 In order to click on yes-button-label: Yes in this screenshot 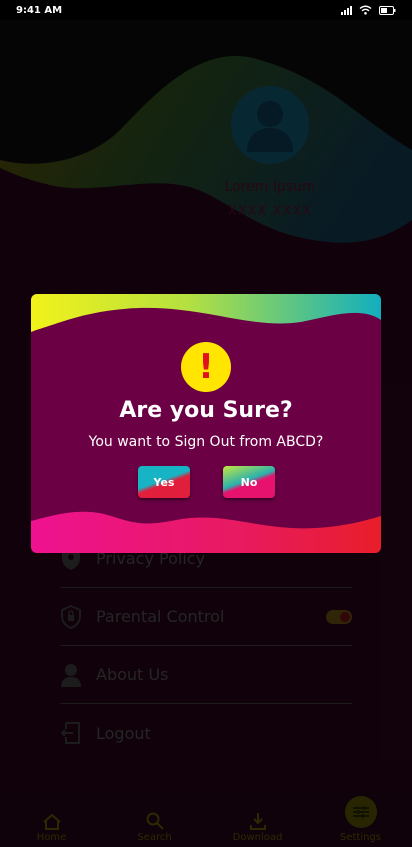, I will do `click(164, 482)`.